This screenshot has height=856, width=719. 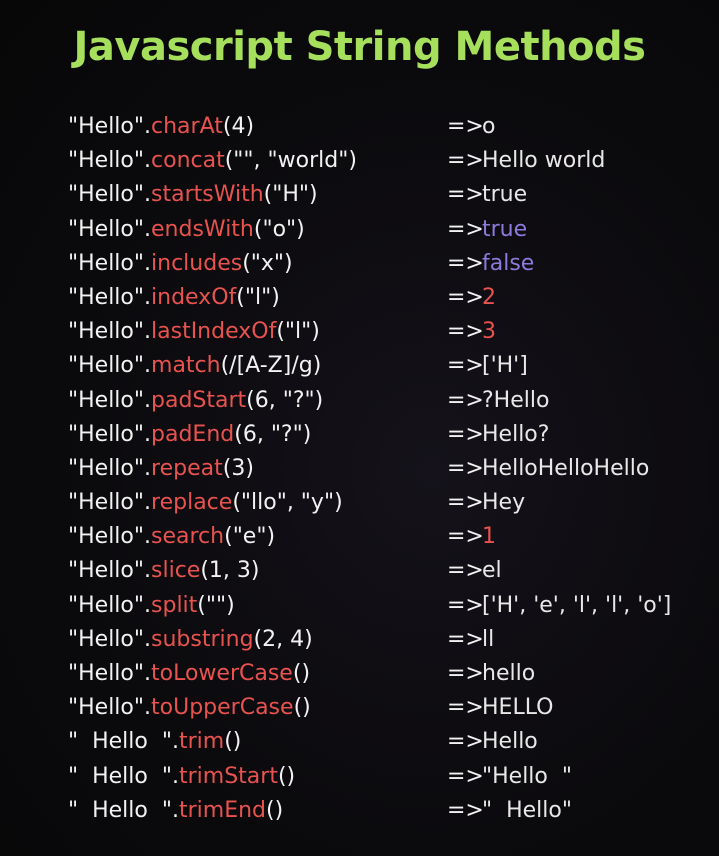 I want to click on method-arguments: (6, "?"), so click(x=285, y=400).